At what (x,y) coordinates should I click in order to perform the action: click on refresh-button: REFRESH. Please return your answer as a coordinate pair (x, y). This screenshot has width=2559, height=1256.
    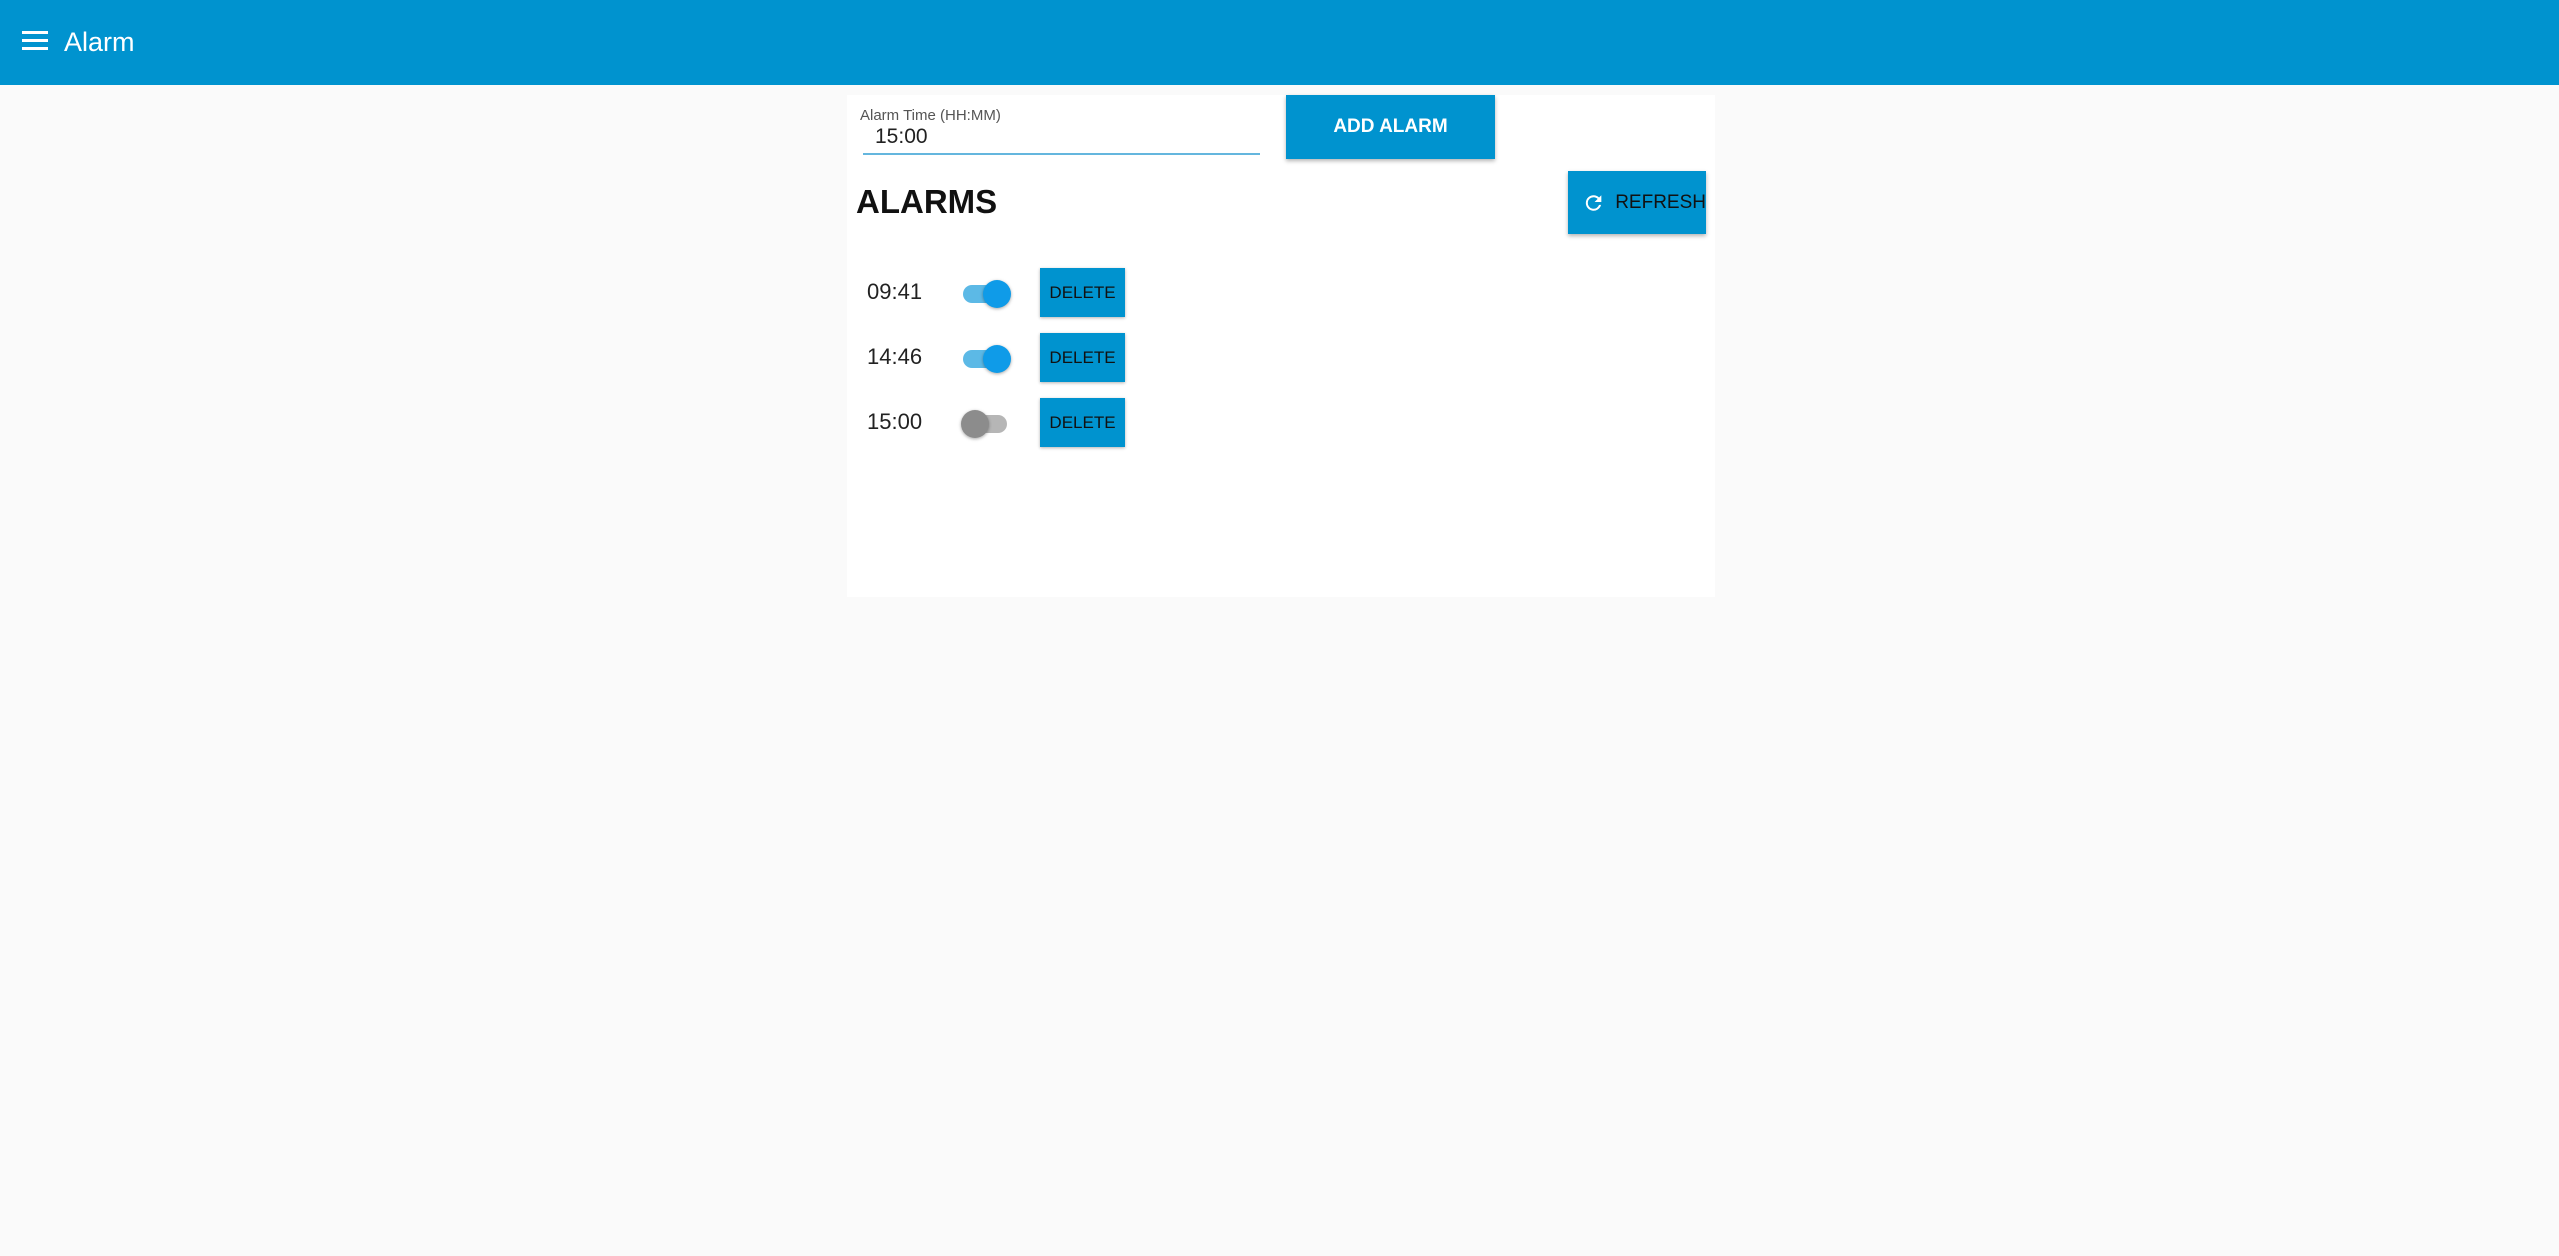
    Looking at the image, I should click on (1637, 202).